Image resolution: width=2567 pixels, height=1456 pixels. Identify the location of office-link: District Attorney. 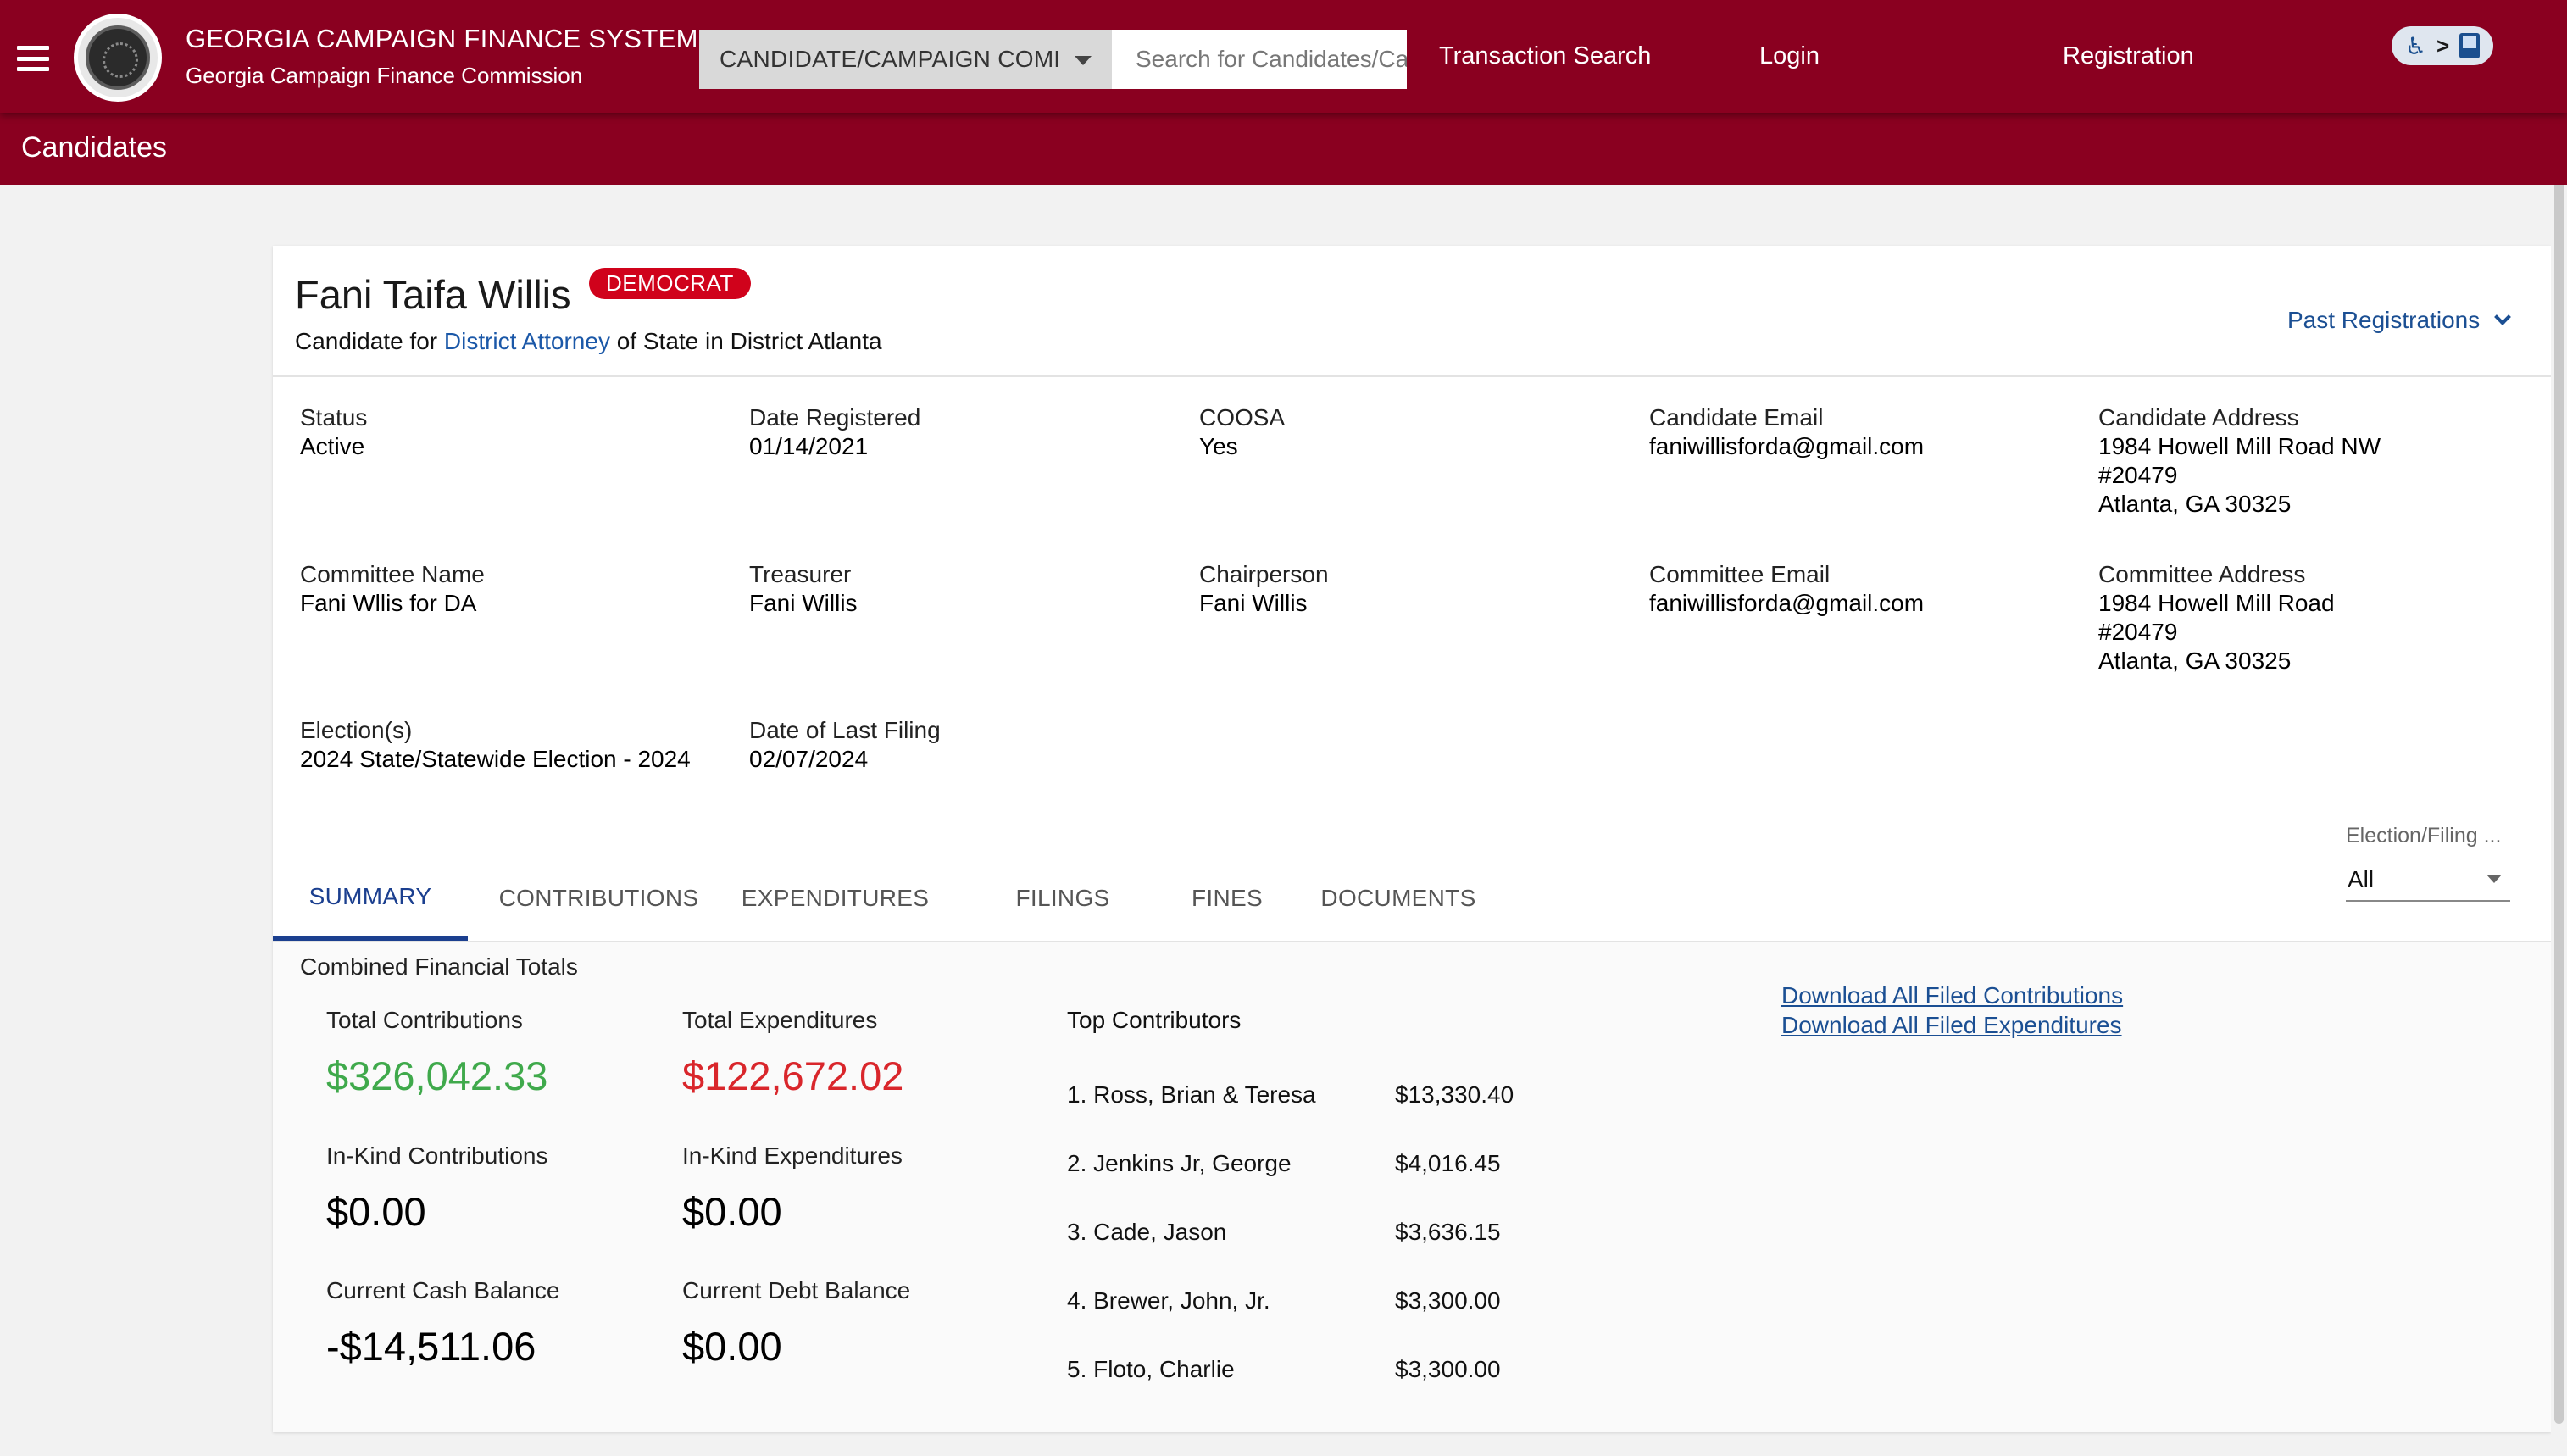
(527, 341).